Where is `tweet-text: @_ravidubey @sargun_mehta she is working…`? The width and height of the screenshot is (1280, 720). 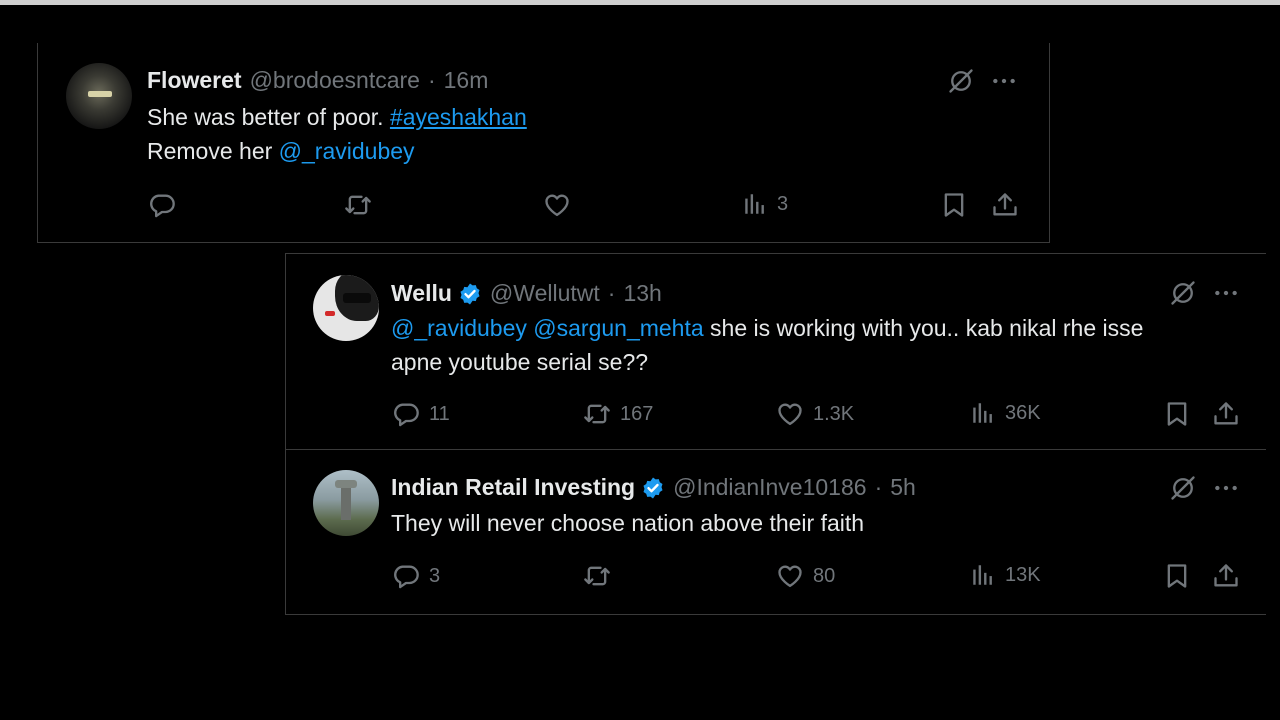
tweet-text: @_ravidubey @sargun_mehta she is working… is located at coordinates (767, 345).